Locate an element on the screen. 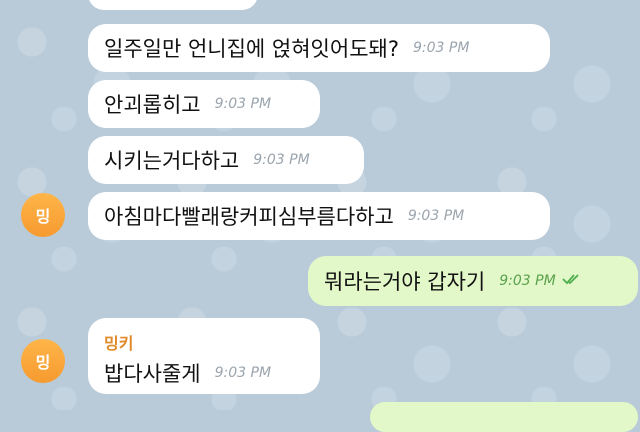 The image size is (640, 432). message-bubble: 시키는거다하고 9:03 PM is located at coordinates (226, 160).